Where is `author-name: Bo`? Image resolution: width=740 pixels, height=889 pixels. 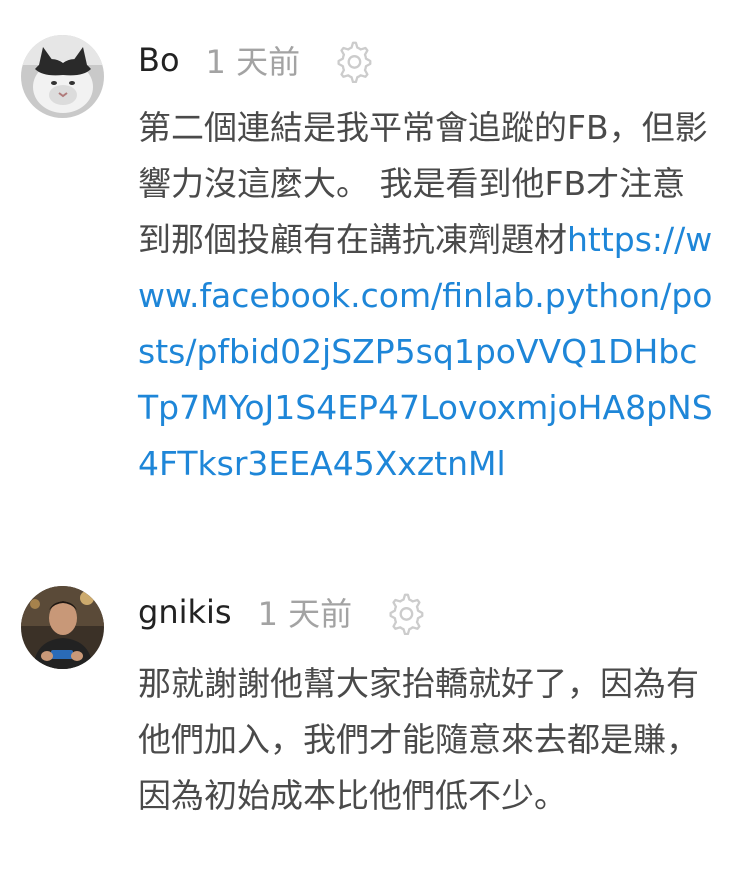
author-name: Bo is located at coordinates (159, 60).